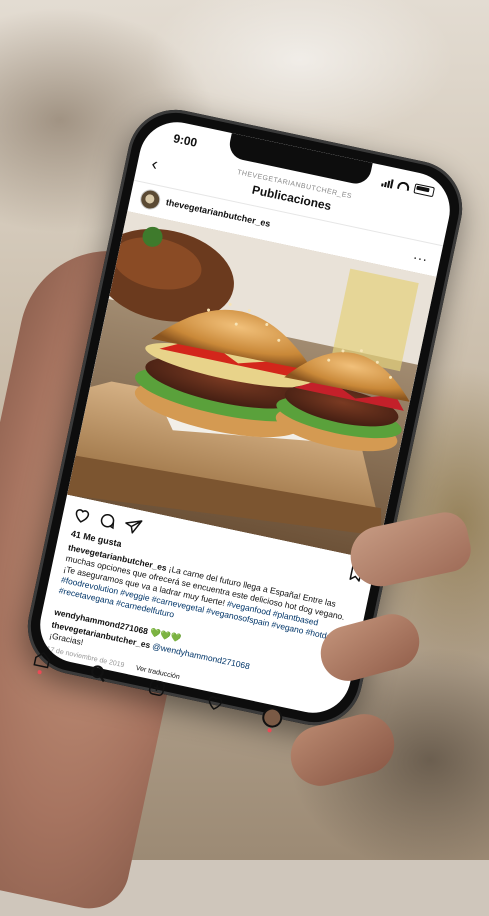 The width and height of the screenshot is (489, 916). What do you see at coordinates (156, 687) in the screenshot?
I see `add-post-icon` at bounding box center [156, 687].